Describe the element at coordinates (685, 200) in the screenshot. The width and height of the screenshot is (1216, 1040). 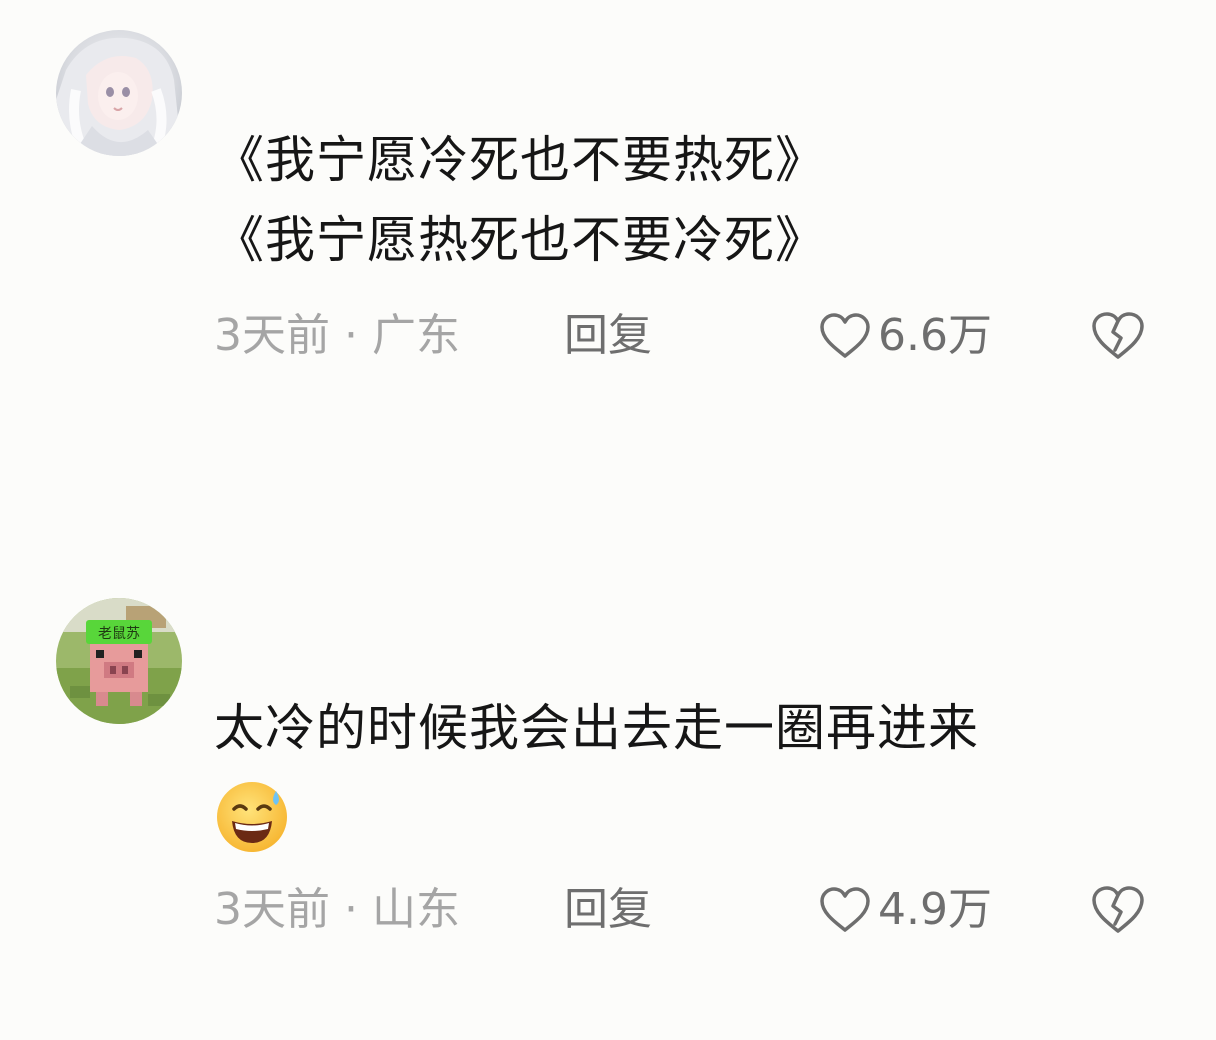
I see `comment-text: 《我宁愿冷死也不要热死》 《我宁愿热死也不要冷死》` at that location.